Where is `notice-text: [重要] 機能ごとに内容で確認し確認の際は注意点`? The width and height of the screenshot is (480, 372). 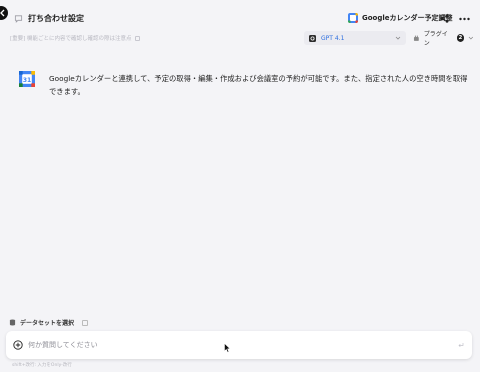
notice-text: [重要] 機能ごとに内容で確認し確認の際は注意点 is located at coordinates (75, 38).